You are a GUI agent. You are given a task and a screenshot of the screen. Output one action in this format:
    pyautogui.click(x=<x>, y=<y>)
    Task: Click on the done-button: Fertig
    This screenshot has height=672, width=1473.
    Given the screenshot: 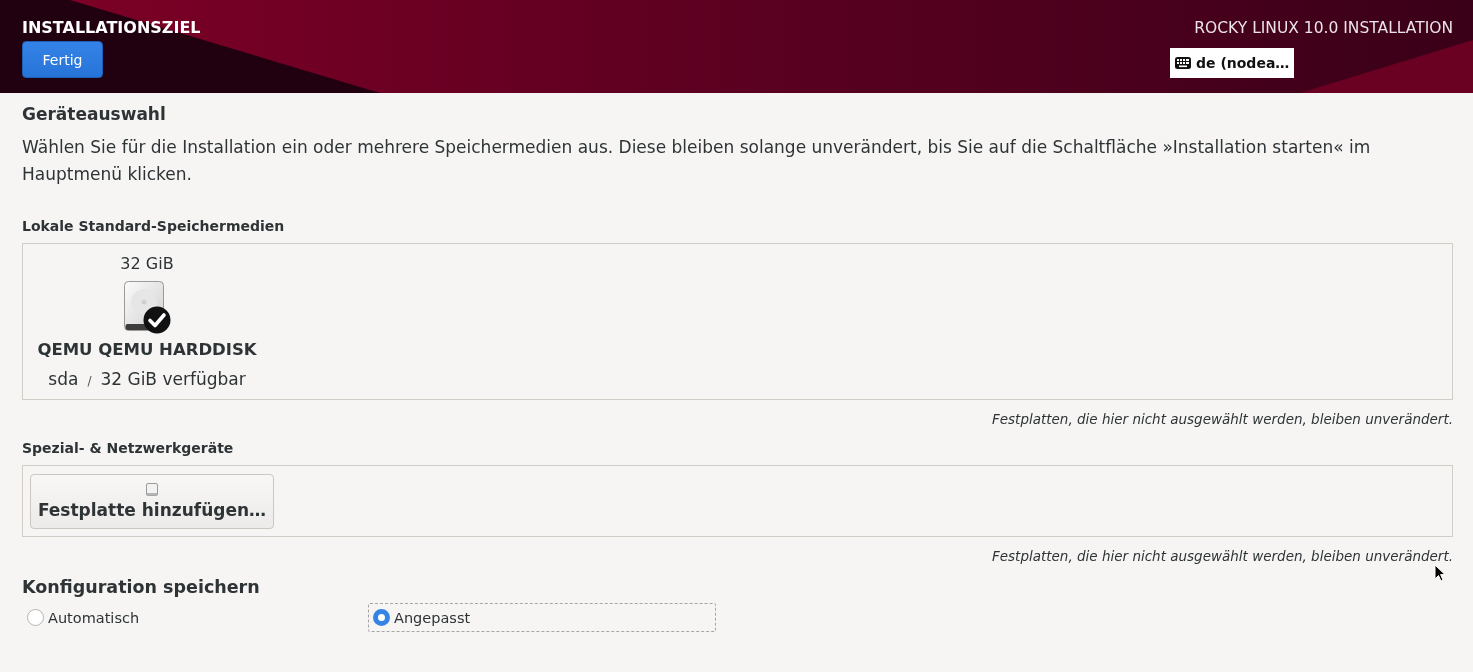 What is the action you would take?
    pyautogui.click(x=62, y=59)
    